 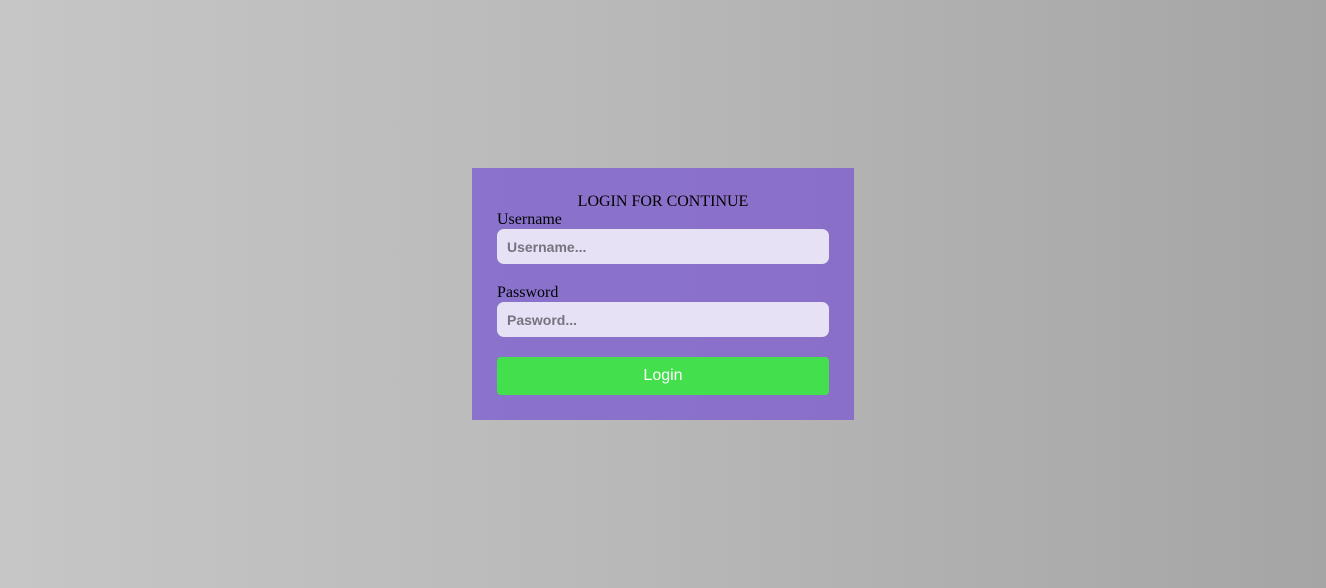 What do you see at coordinates (663, 319) in the screenshot?
I see `password-input` at bounding box center [663, 319].